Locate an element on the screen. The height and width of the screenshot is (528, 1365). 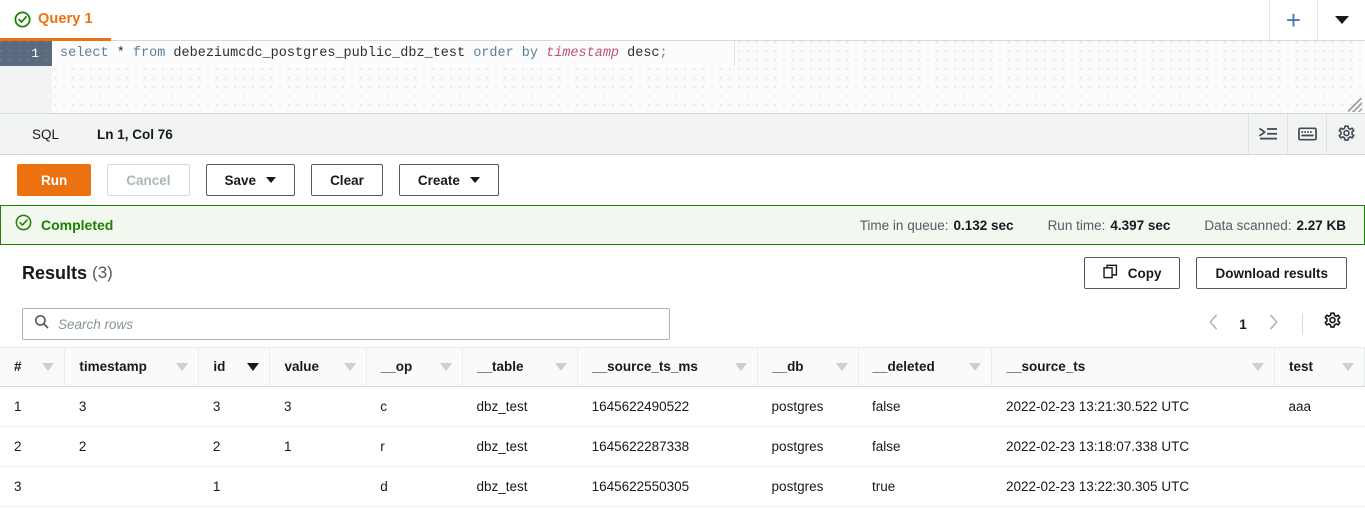
pagination: 1 is located at coordinates (1272, 324).